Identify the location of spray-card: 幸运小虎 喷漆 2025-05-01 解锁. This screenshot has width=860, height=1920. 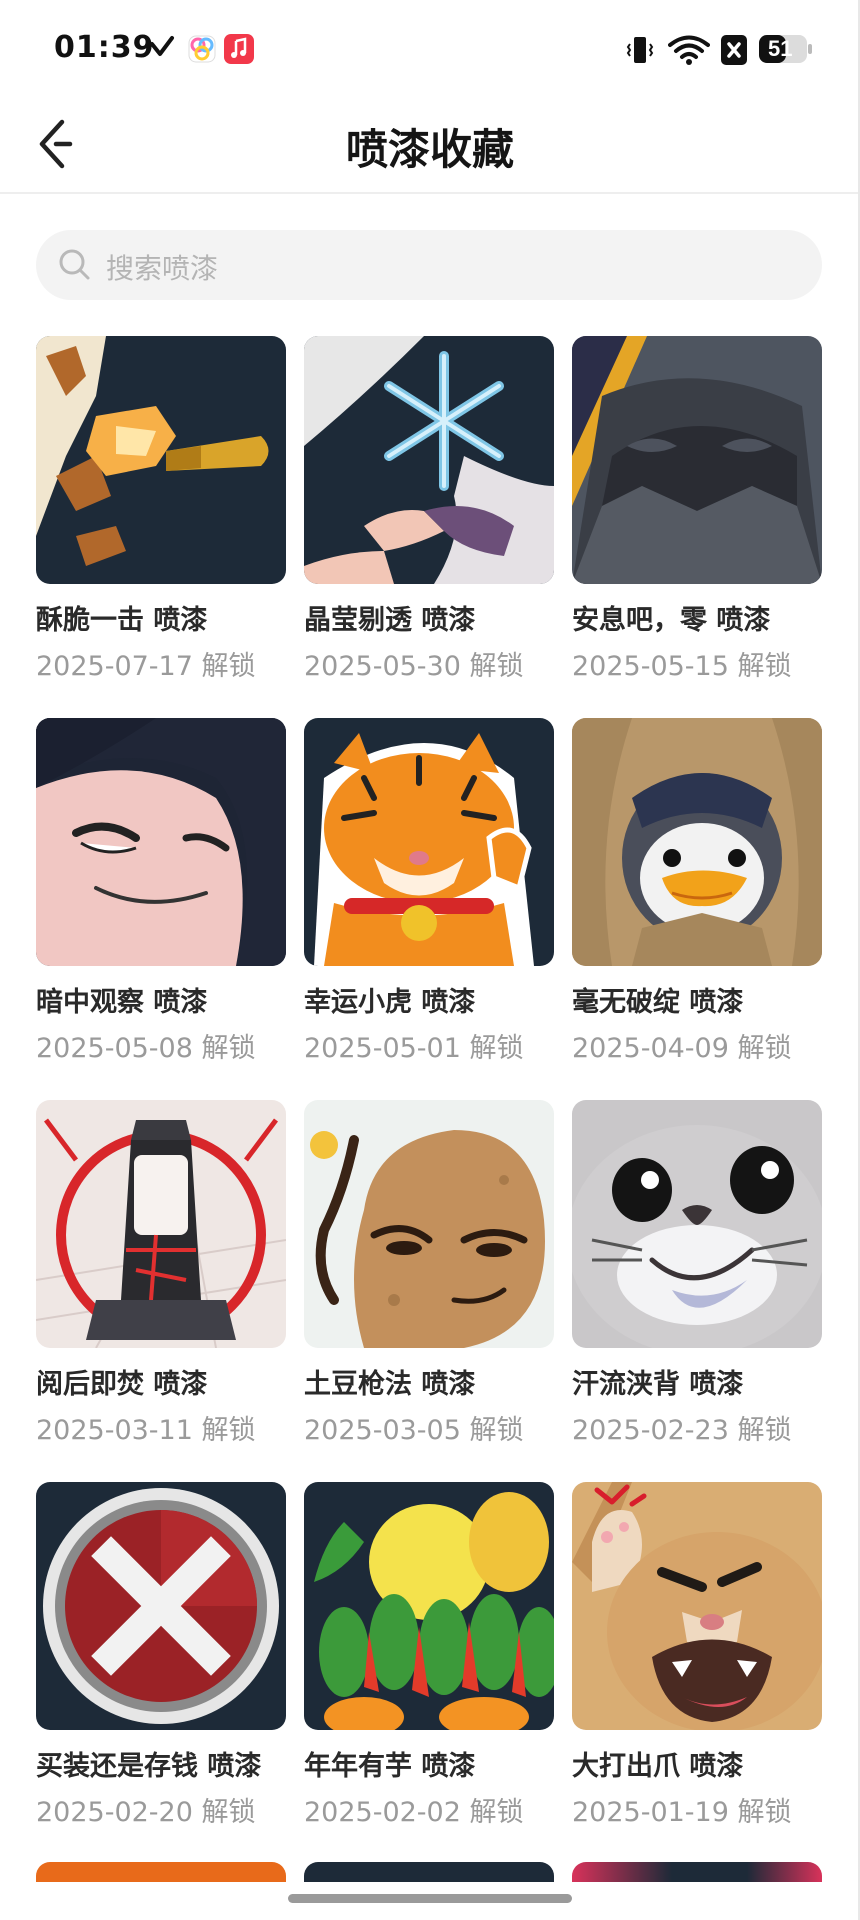
(429, 903).